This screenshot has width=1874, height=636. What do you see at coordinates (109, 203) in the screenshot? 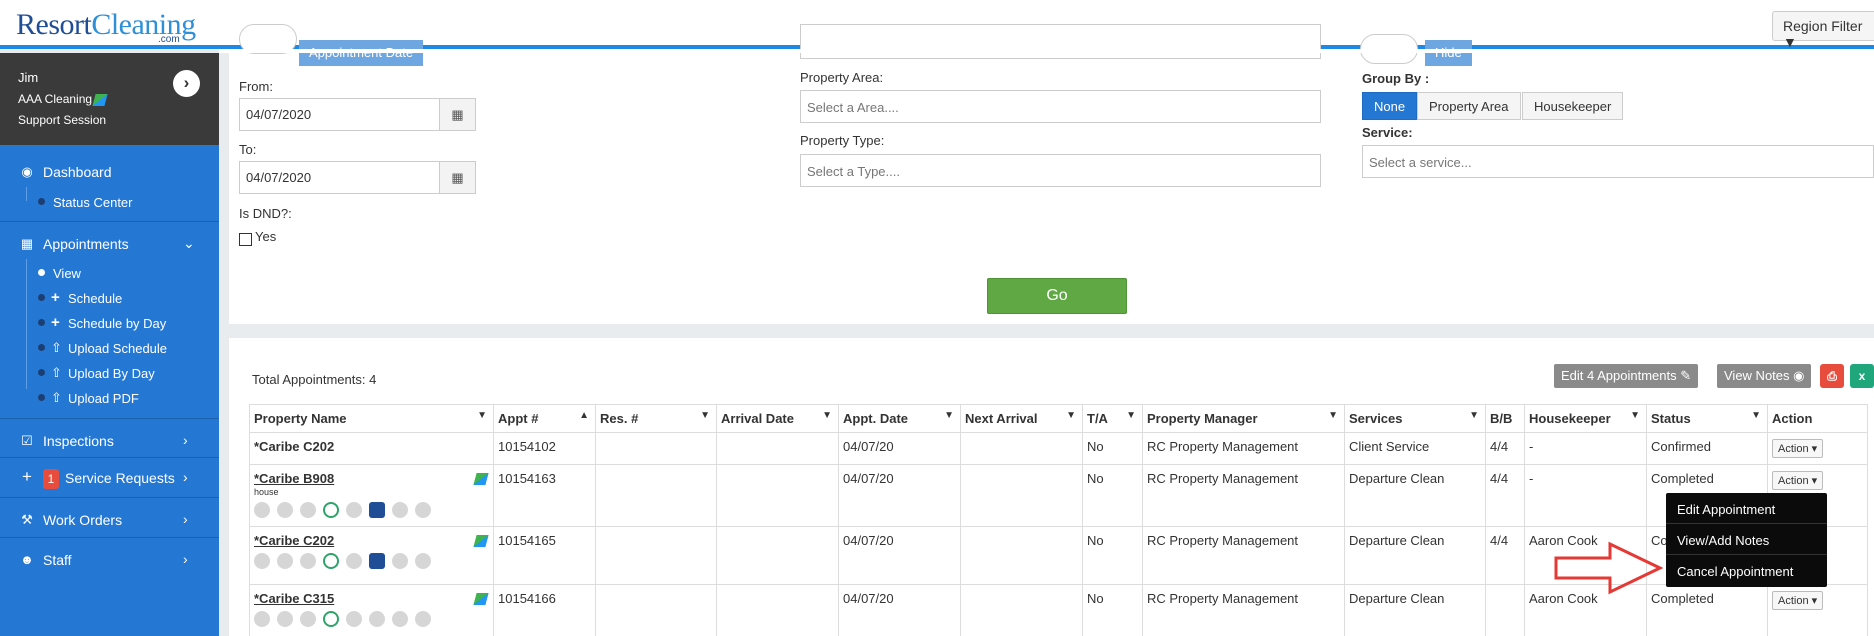
I see `sidebar-item-status-center: Status Center` at bounding box center [109, 203].